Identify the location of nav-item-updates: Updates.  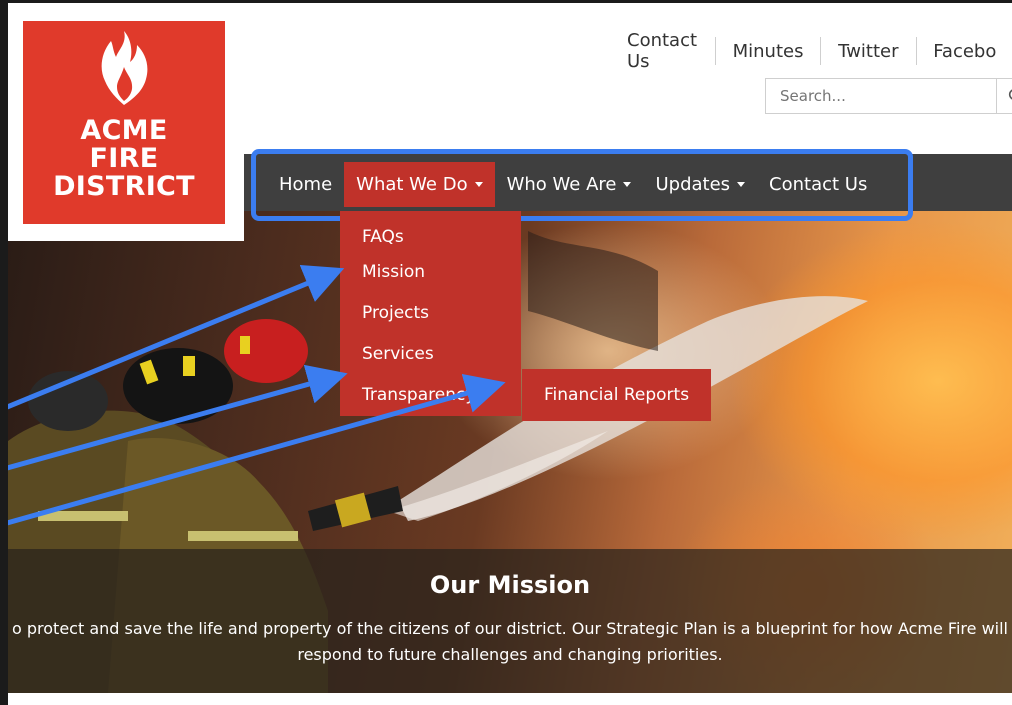
(700, 184).